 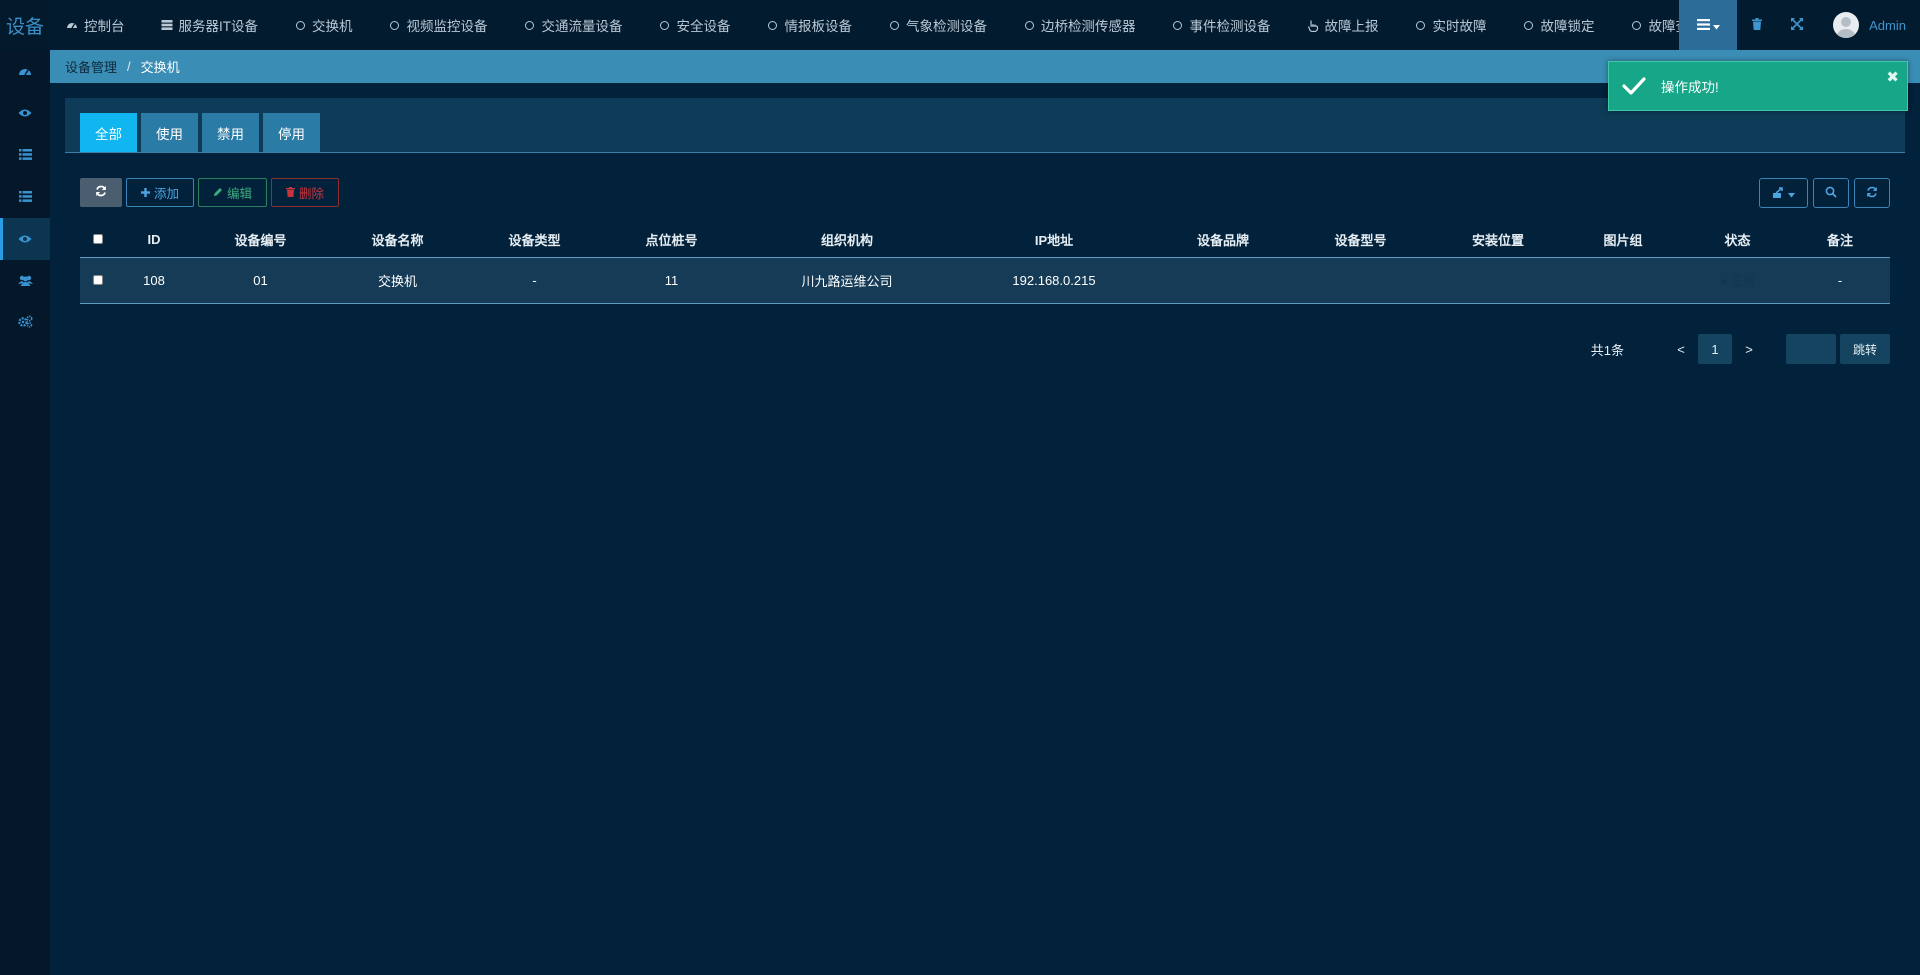 What do you see at coordinates (167, 25) in the screenshot?
I see `server-icon` at bounding box center [167, 25].